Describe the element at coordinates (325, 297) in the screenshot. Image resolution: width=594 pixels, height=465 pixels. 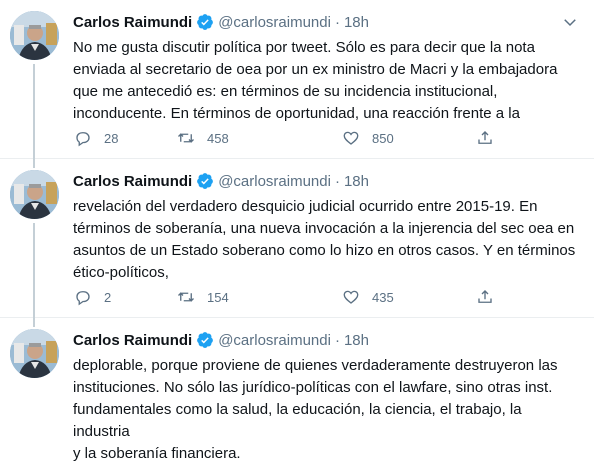
I see `tweet-actions: 2 154 435` at that location.